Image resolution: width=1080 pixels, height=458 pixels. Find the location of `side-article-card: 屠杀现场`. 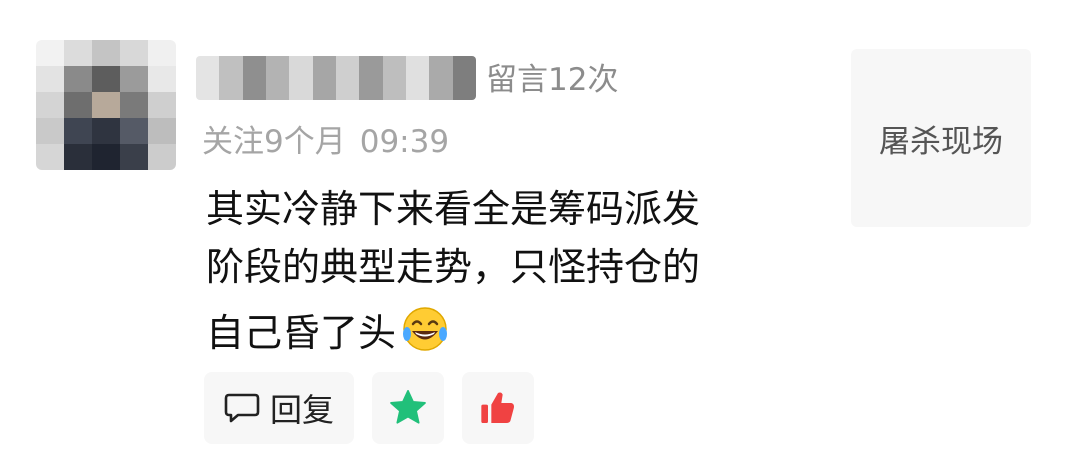

side-article-card: 屠杀现场 is located at coordinates (941, 138).